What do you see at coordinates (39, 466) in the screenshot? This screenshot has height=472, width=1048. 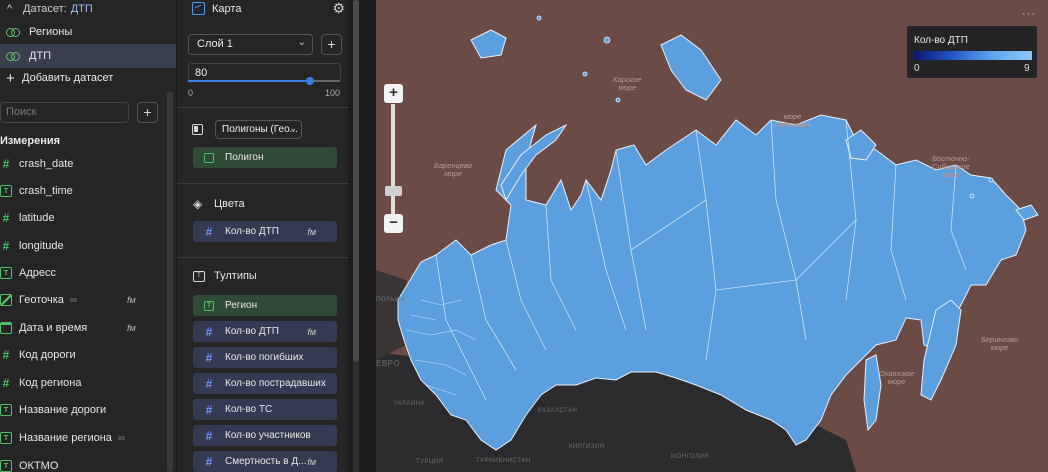 I see `field-label: ОКТМО` at bounding box center [39, 466].